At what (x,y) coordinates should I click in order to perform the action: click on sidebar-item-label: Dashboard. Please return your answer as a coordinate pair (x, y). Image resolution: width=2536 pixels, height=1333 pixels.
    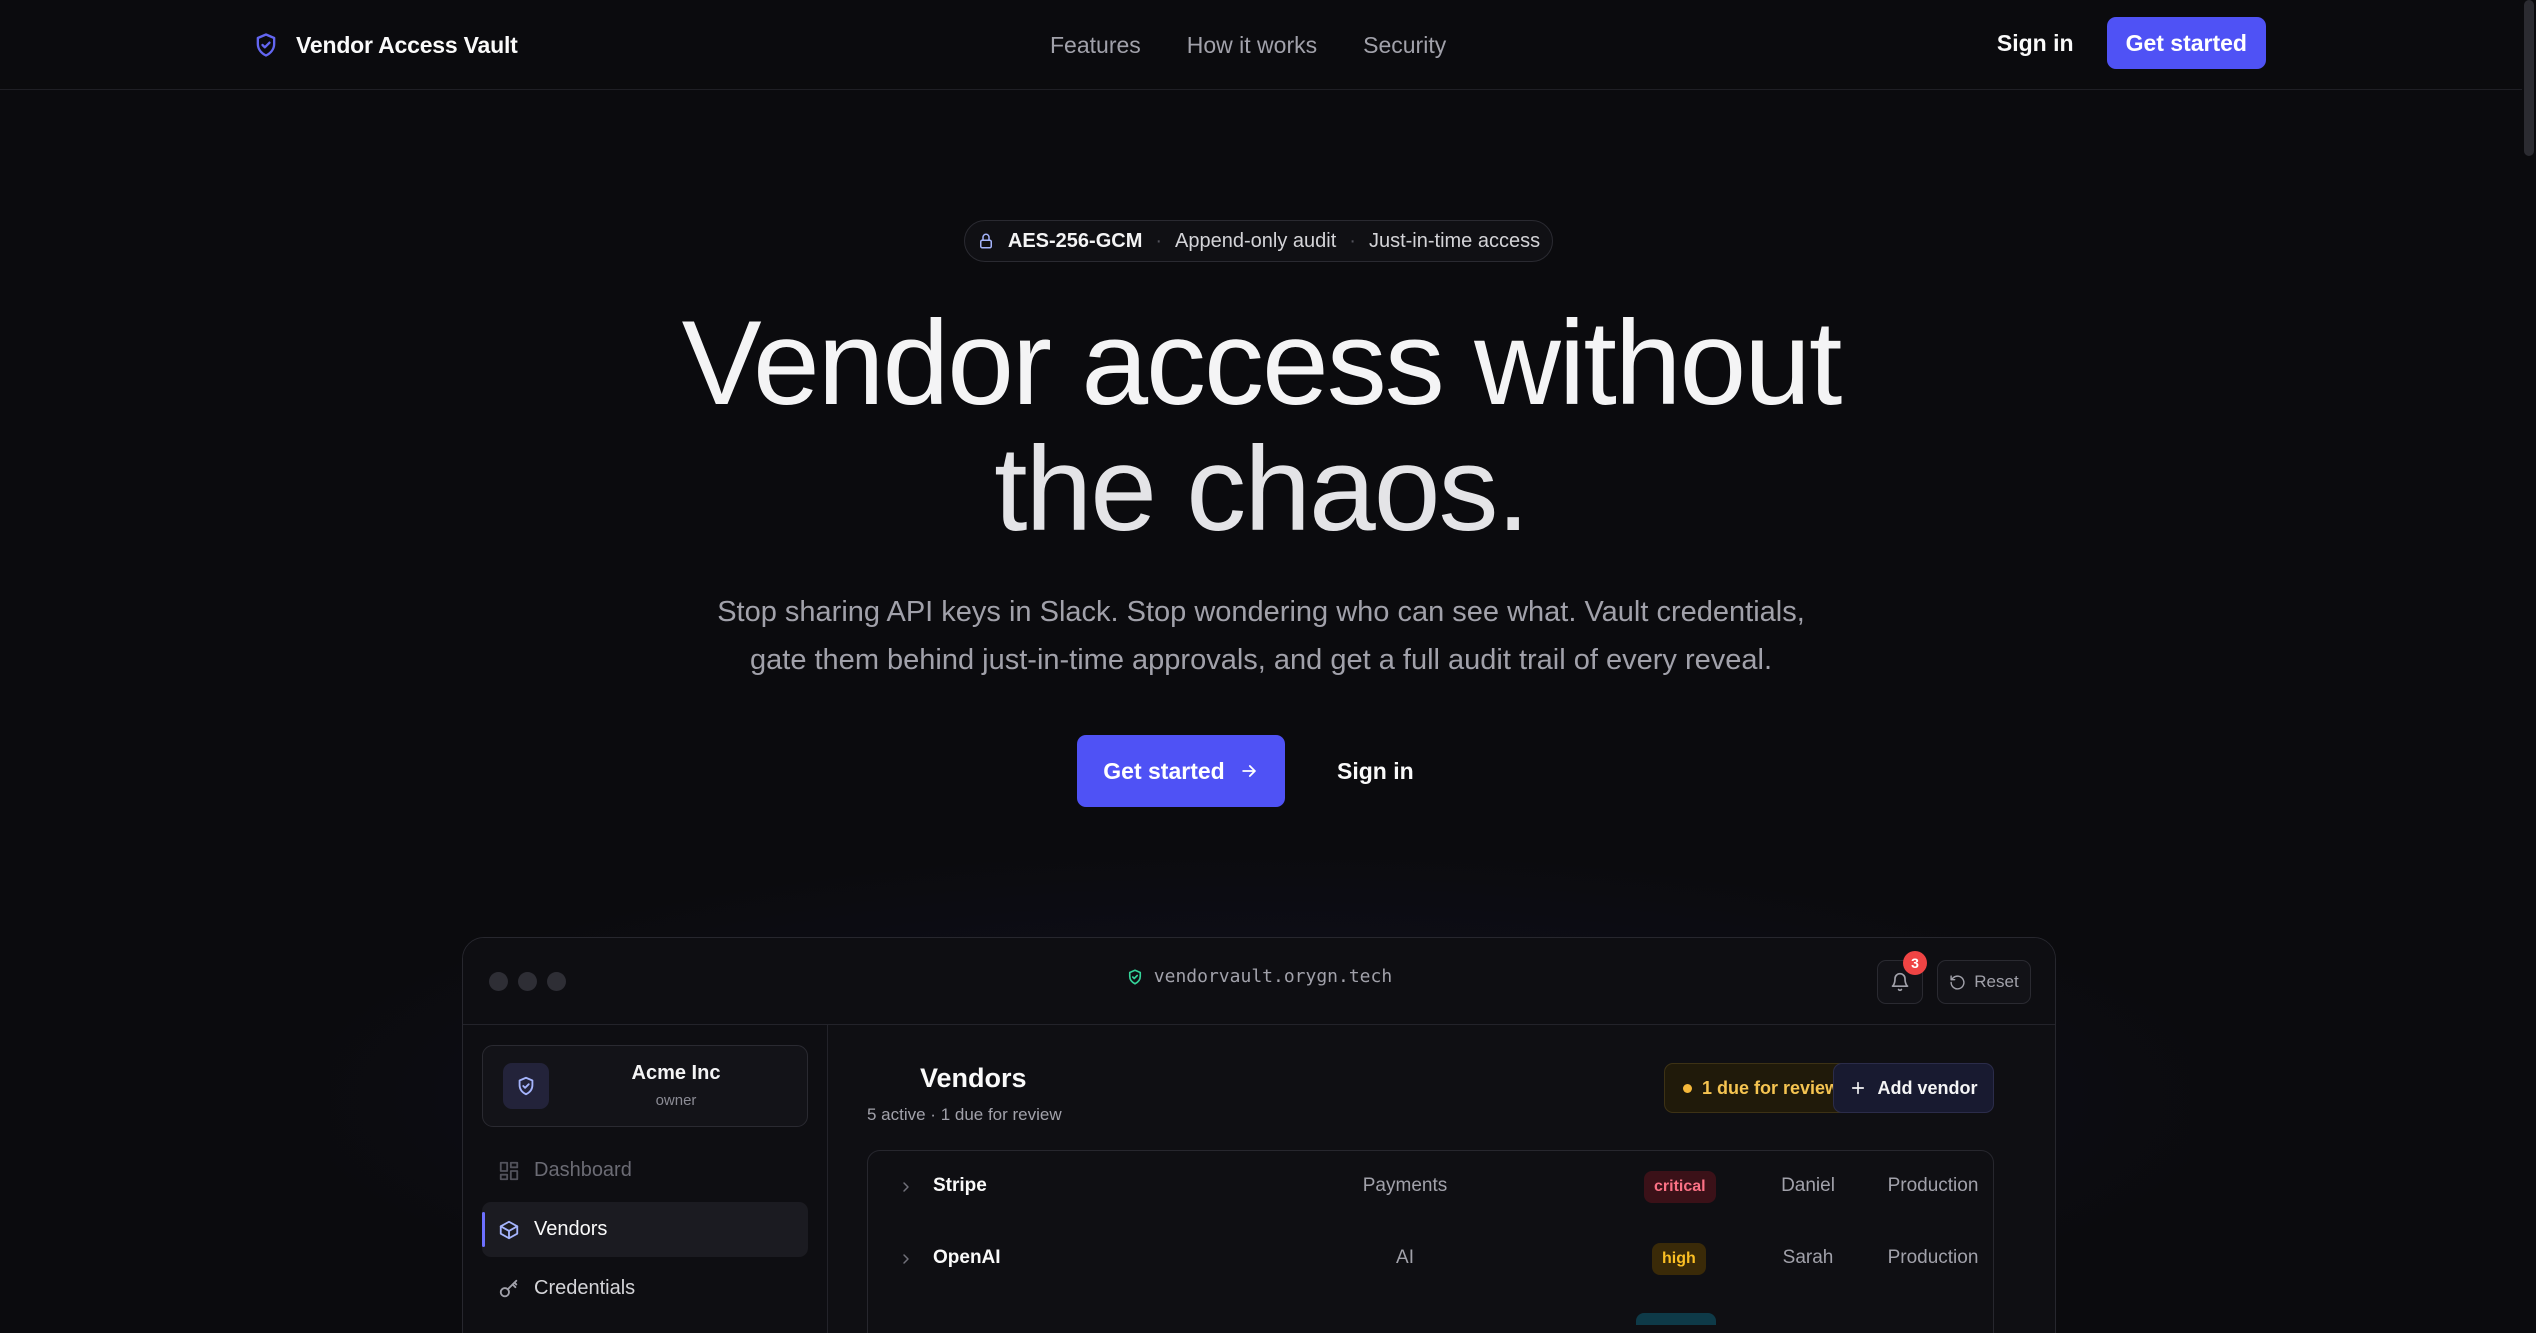
    Looking at the image, I should click on (583, 1170).